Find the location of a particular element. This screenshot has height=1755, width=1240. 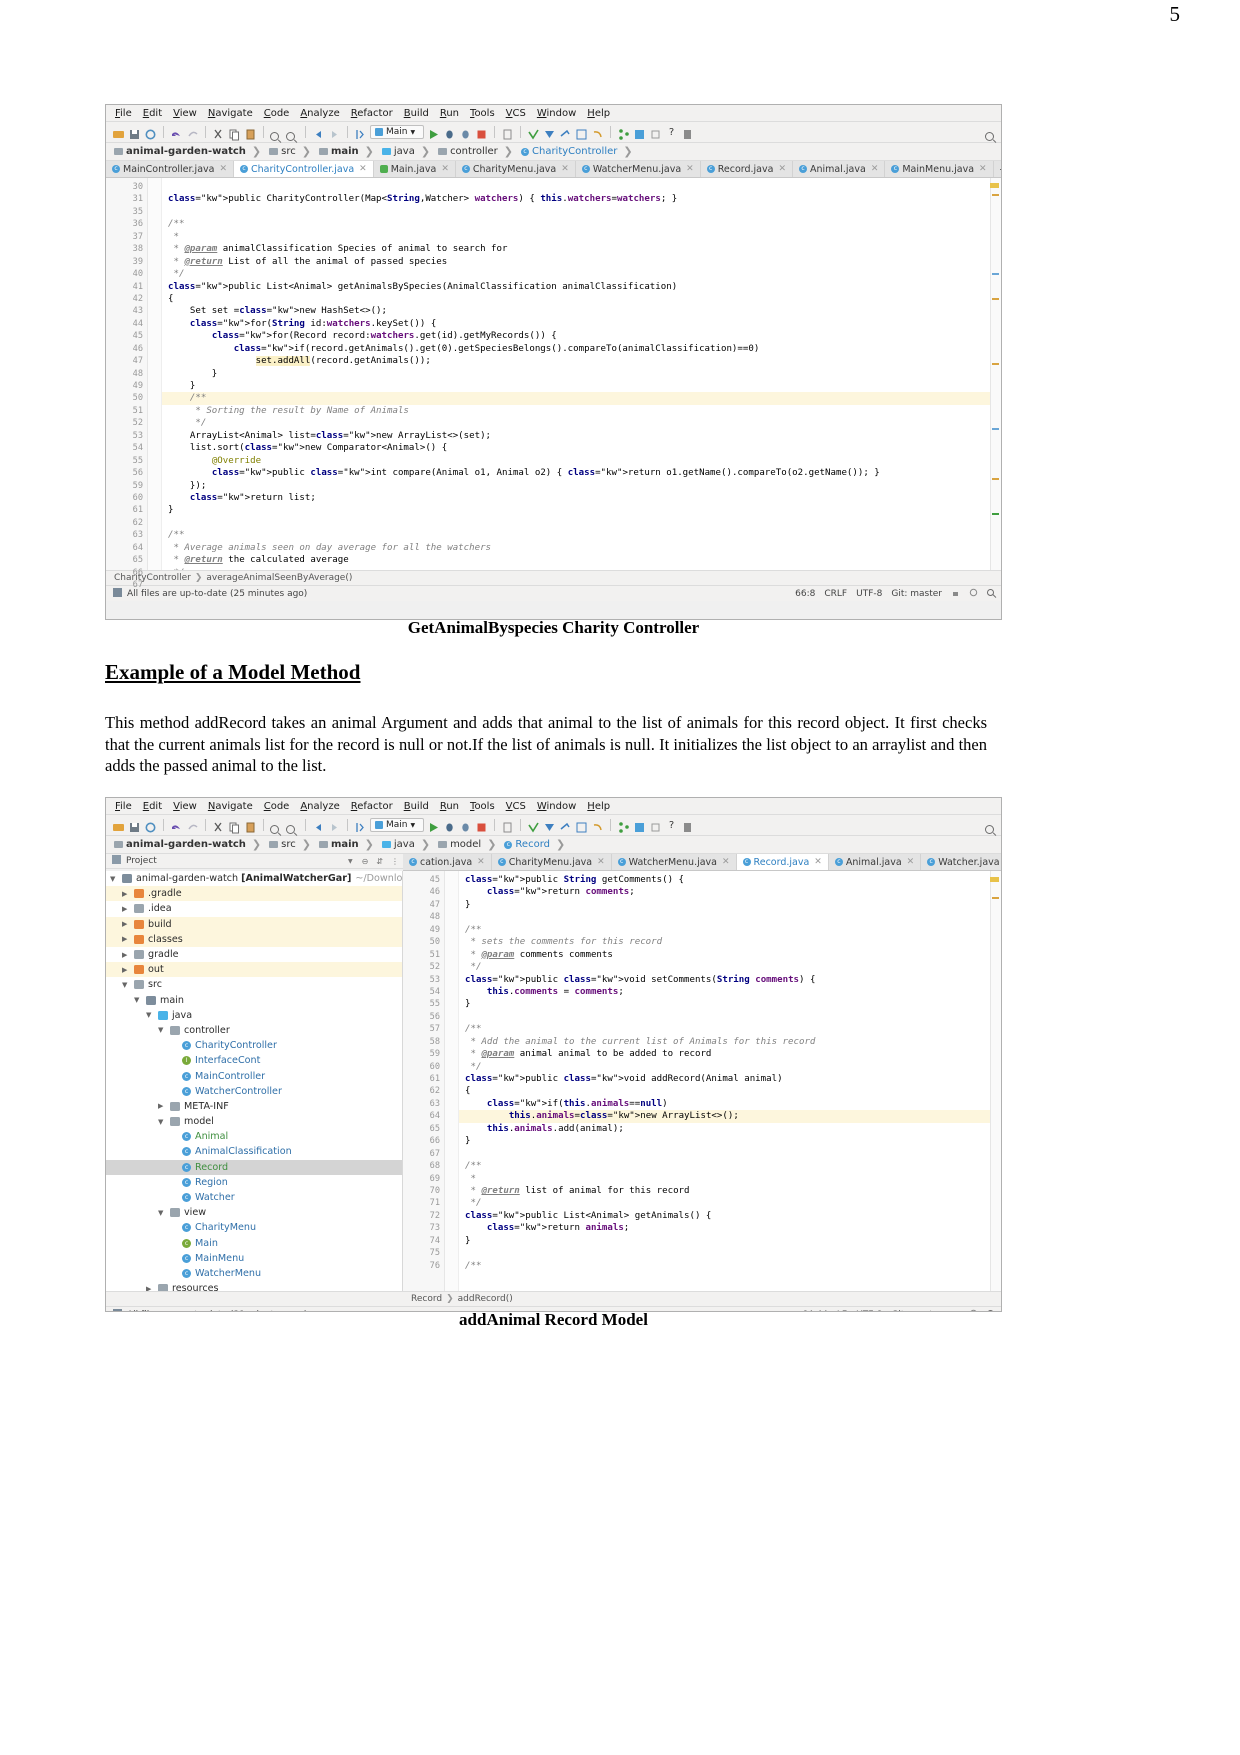

redo-icon is located at coordinates (192, 132).